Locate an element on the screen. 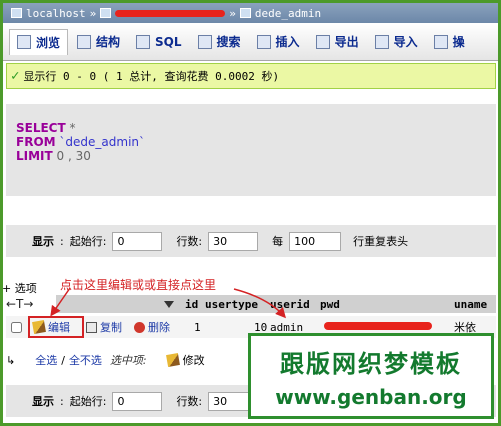  sort-triangle-icon is located at coordinates (169, 304).